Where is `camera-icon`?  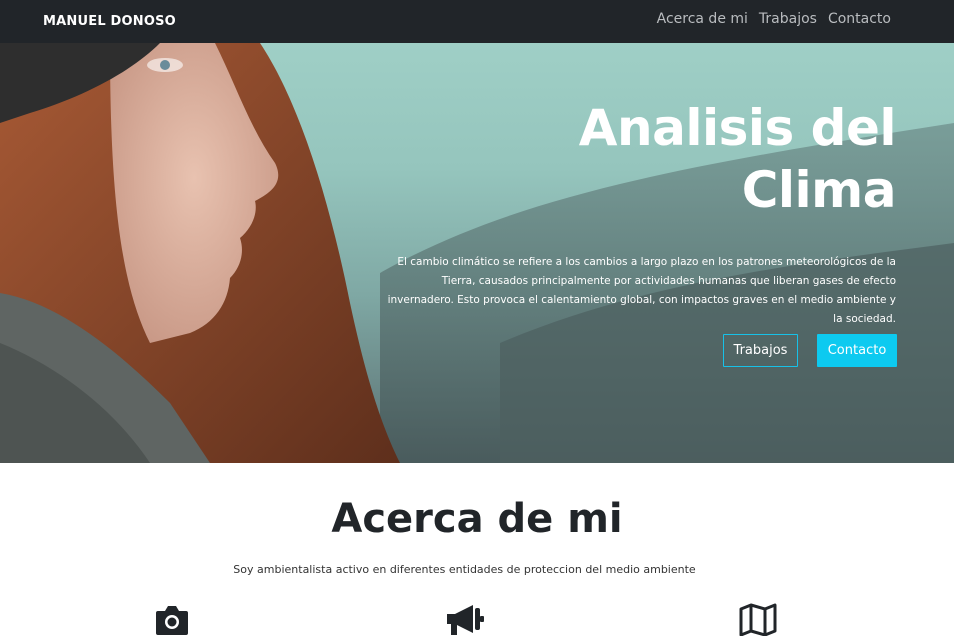 camera-icon is located at coordinates (172, 620).